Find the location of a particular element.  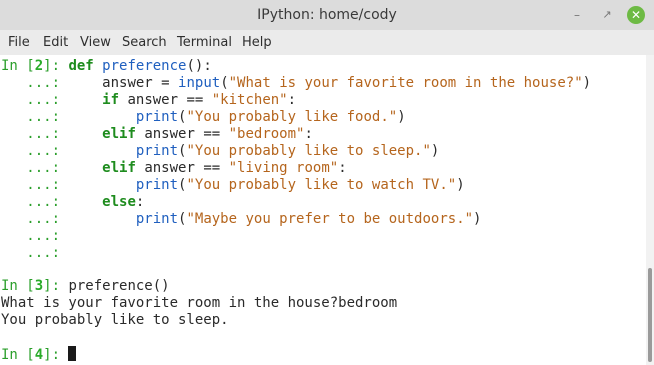

prompt-number: 4 is located at coordinates (39, 355).